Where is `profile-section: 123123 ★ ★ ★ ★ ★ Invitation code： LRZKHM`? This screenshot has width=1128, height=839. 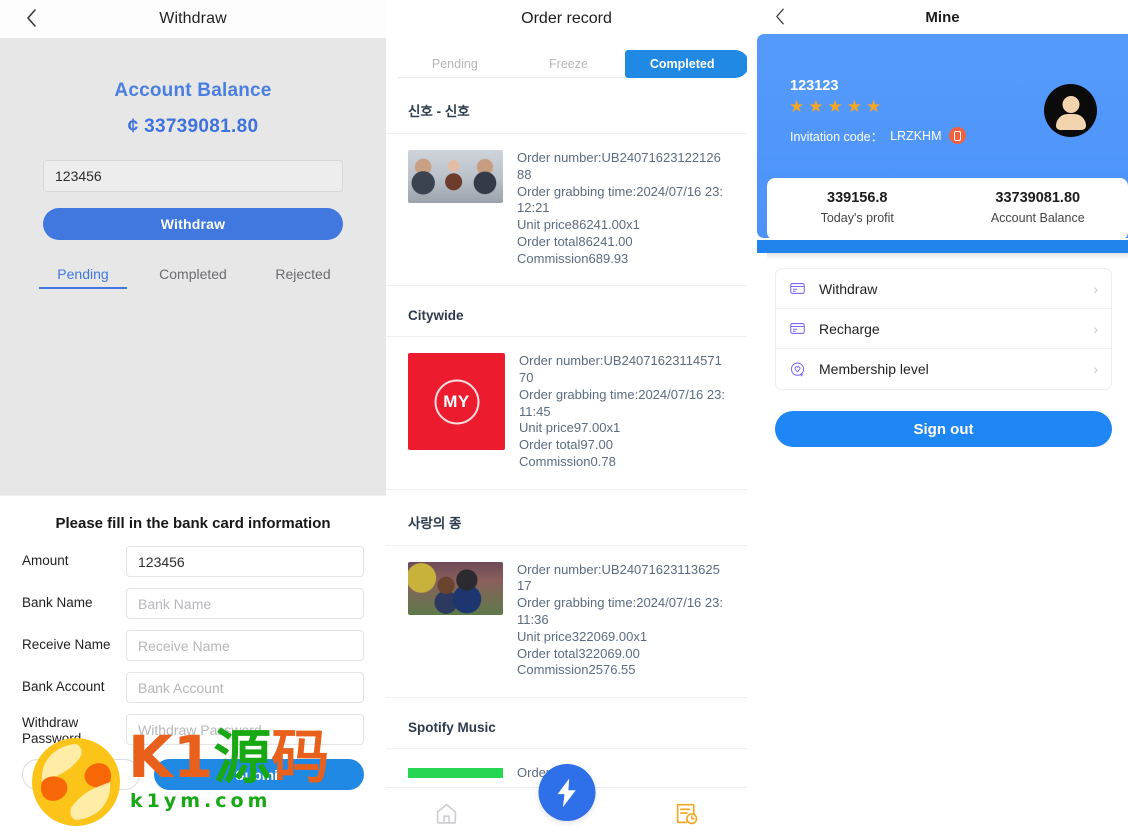 profile-section: 123123 ★ ★ ★ ★ ★ Invitation code： LRZKHM is located at coordinates (942, 149).